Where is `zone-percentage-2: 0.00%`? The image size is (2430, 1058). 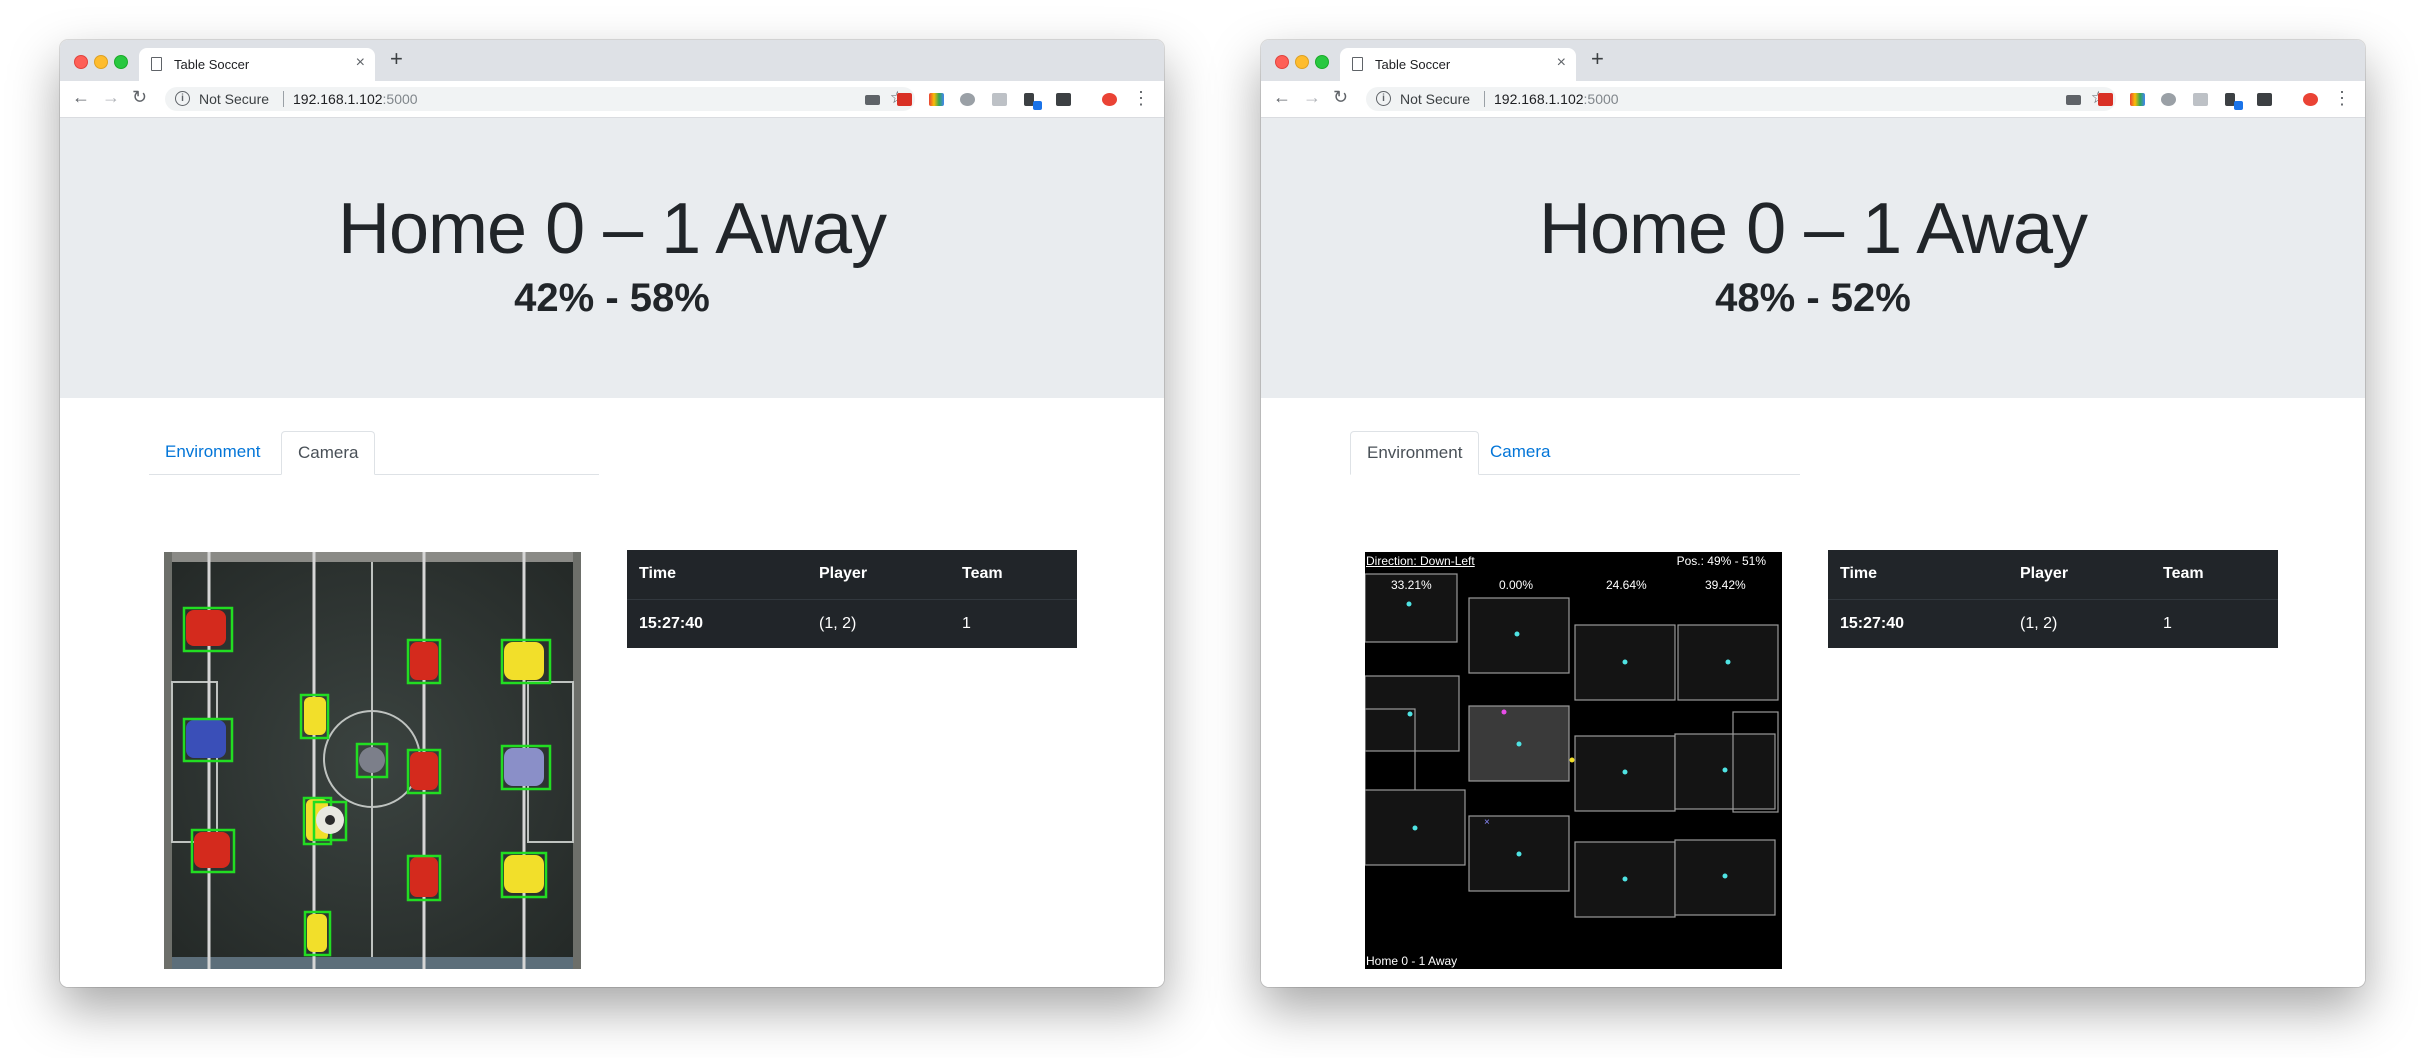 zone-percentage-2: 0.00% is located at coordinates (1516, 585).